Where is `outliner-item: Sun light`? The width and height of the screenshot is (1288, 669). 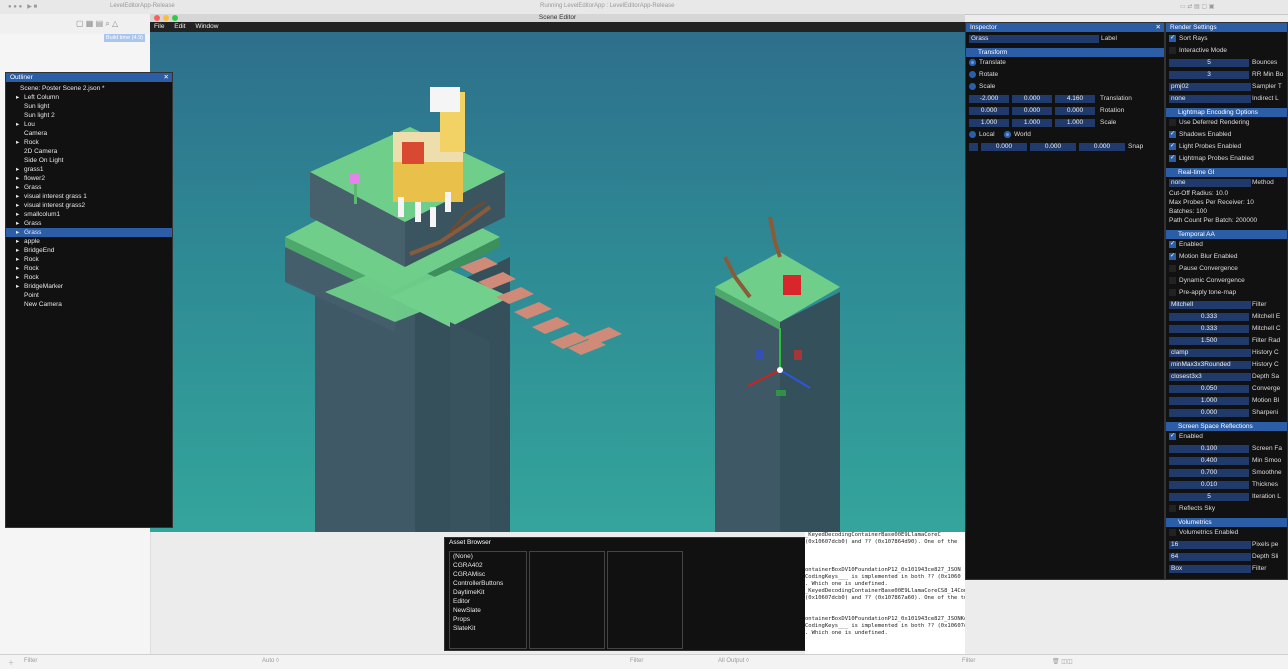 outliner-item: Sun light is located at coordinates (89, 106).